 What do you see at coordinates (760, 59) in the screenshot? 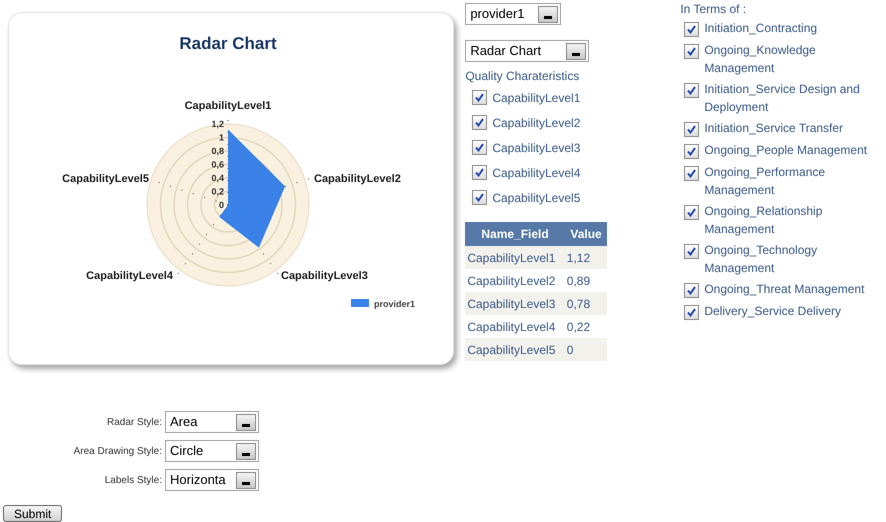
I see `checkbox-label: Ongoing_Knowledge Management` at bounding box center [760, 59].